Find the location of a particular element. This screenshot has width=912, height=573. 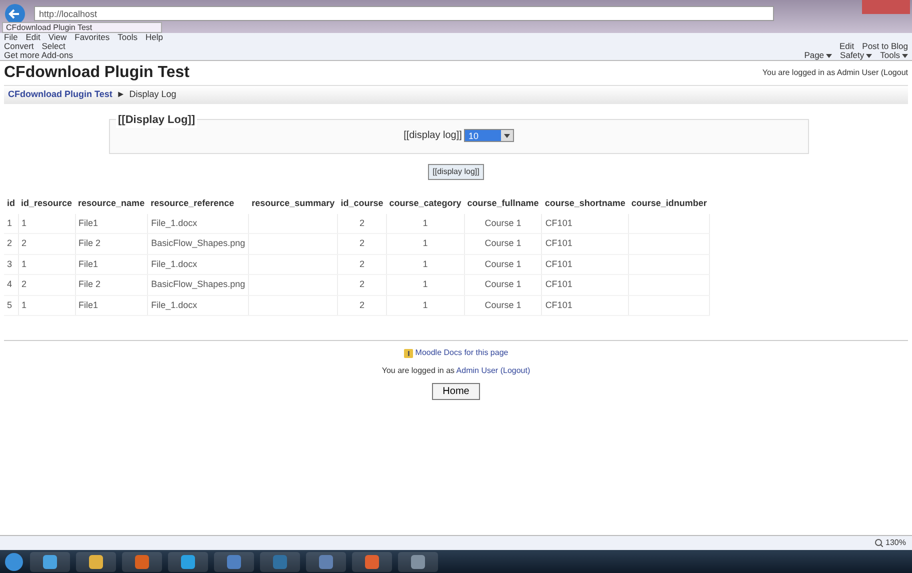

breadcrumb-link: CFdownload Plugin Test is located at coordinates (60, 95).